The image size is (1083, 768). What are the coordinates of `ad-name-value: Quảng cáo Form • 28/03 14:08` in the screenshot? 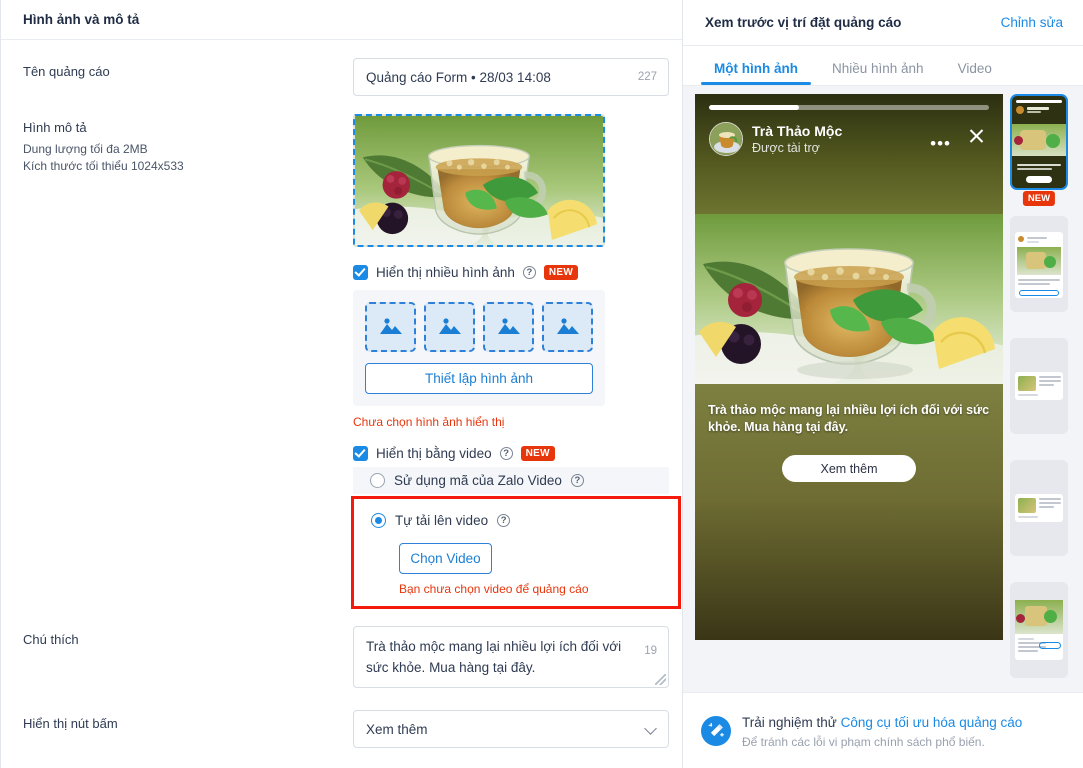 It's located at (458, 77).